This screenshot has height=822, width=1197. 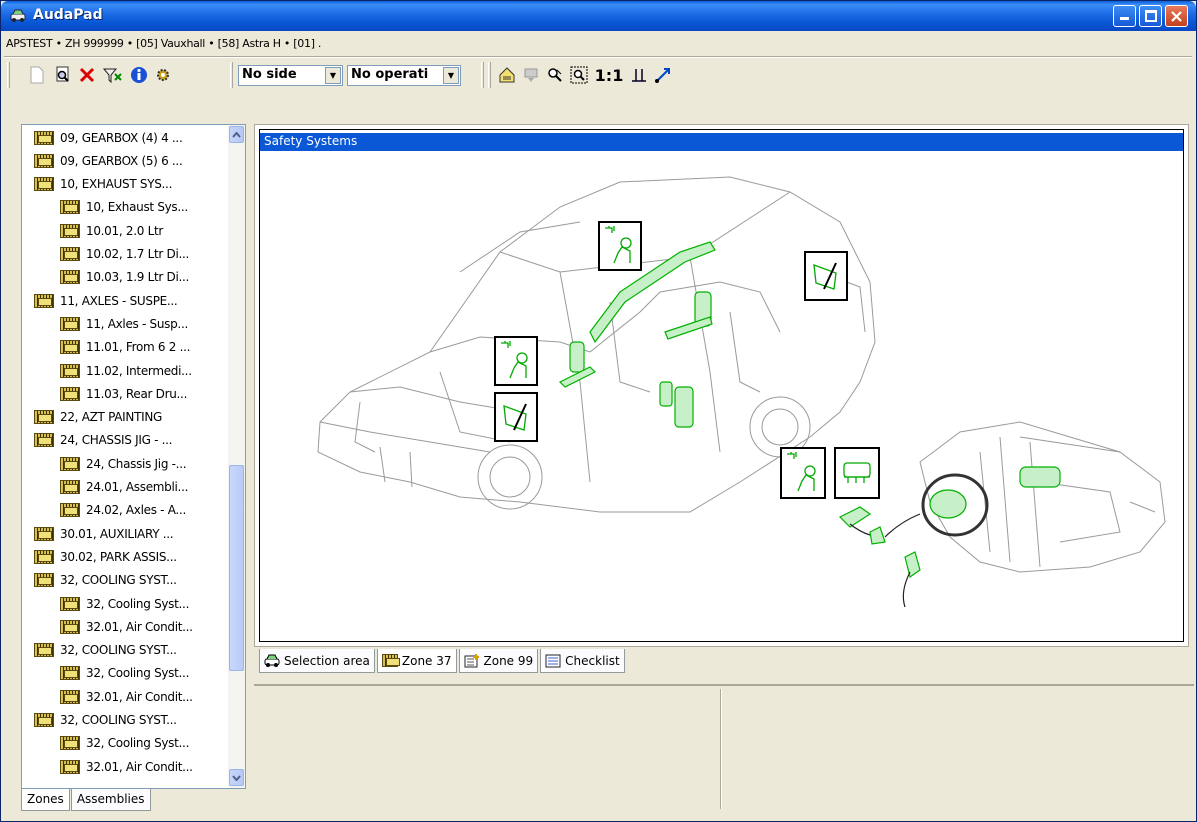 What do you see at coordinates (1150, 16) in the screenshot?
I see `maximize-button` at bounding box center [1150, 16].